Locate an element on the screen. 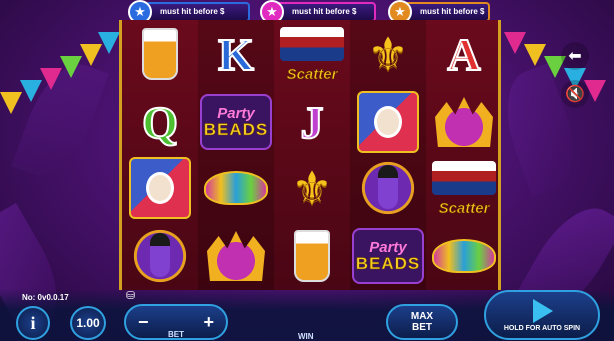  reel-3: Scatter J ⚜ is located at coordinates (312, 155).